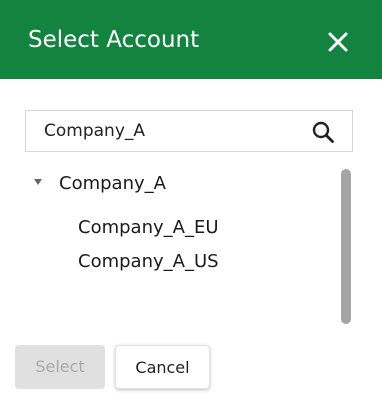  Describe the element at coordinates (169, 131) in the screenshot. I see `search-input` at that location.